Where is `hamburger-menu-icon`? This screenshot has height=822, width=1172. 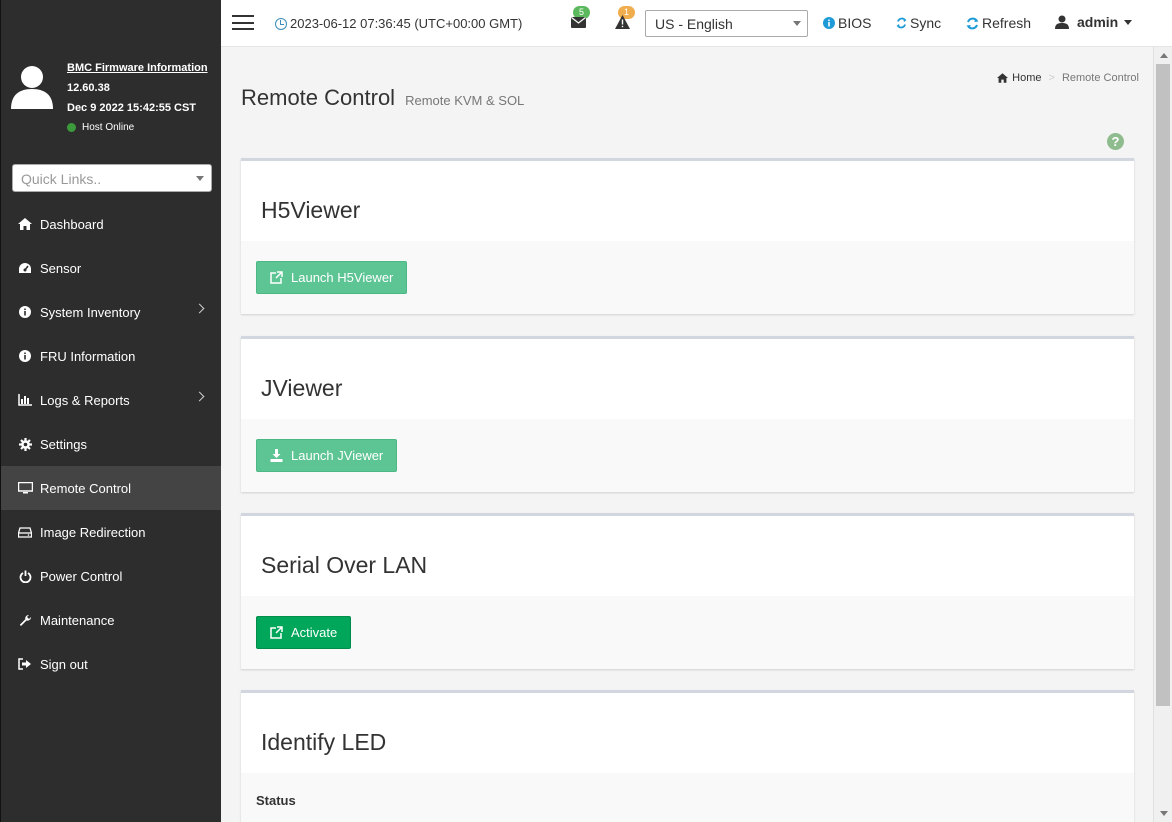 hamburger-menu-icon is located at coordinates (243, 22).